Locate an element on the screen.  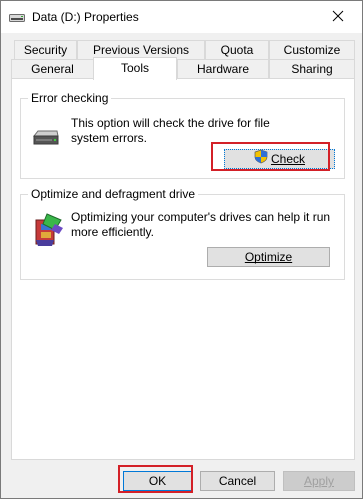
tab-quota: Quota is located at coordinates (237, 50).